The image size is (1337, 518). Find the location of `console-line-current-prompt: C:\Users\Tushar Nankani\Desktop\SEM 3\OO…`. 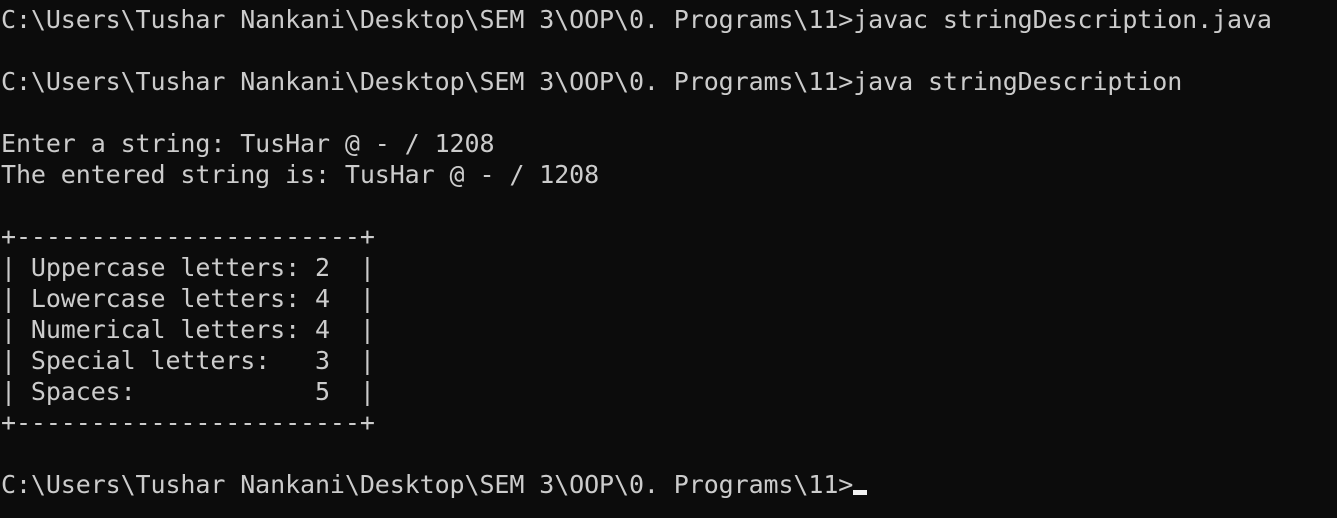

console-line-current-prompt: C:\Users\Tushar Nankani\Desktop\SEM 3\OO… is located at coordinates (669, 484).